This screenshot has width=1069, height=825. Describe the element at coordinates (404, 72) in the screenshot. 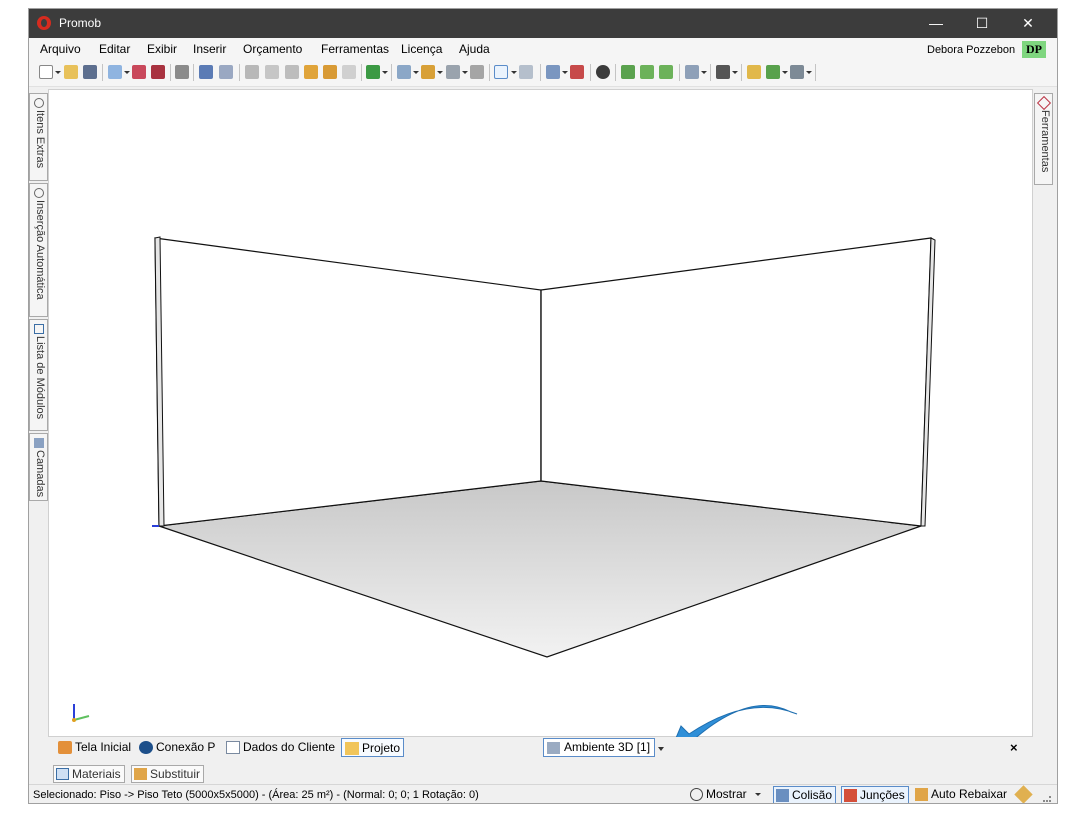

I see `view-mode-icon` at that location.